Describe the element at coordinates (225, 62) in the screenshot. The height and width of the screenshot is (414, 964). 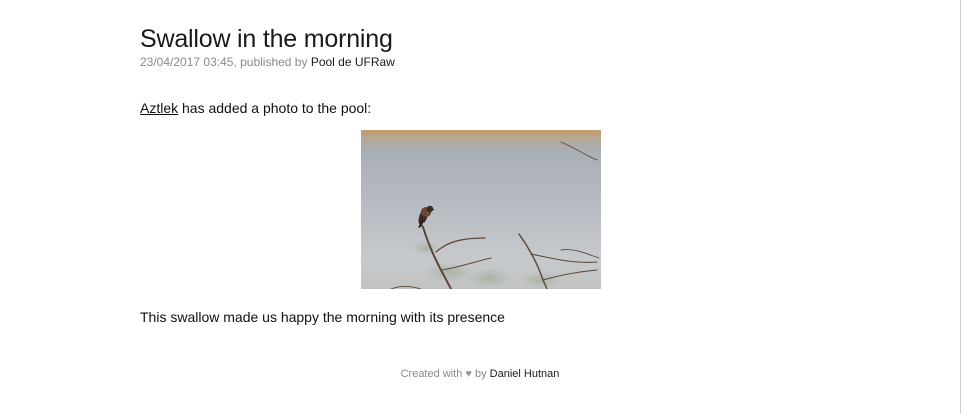
I see `post-date: 23/04/2017 03:45, published by` at that location.